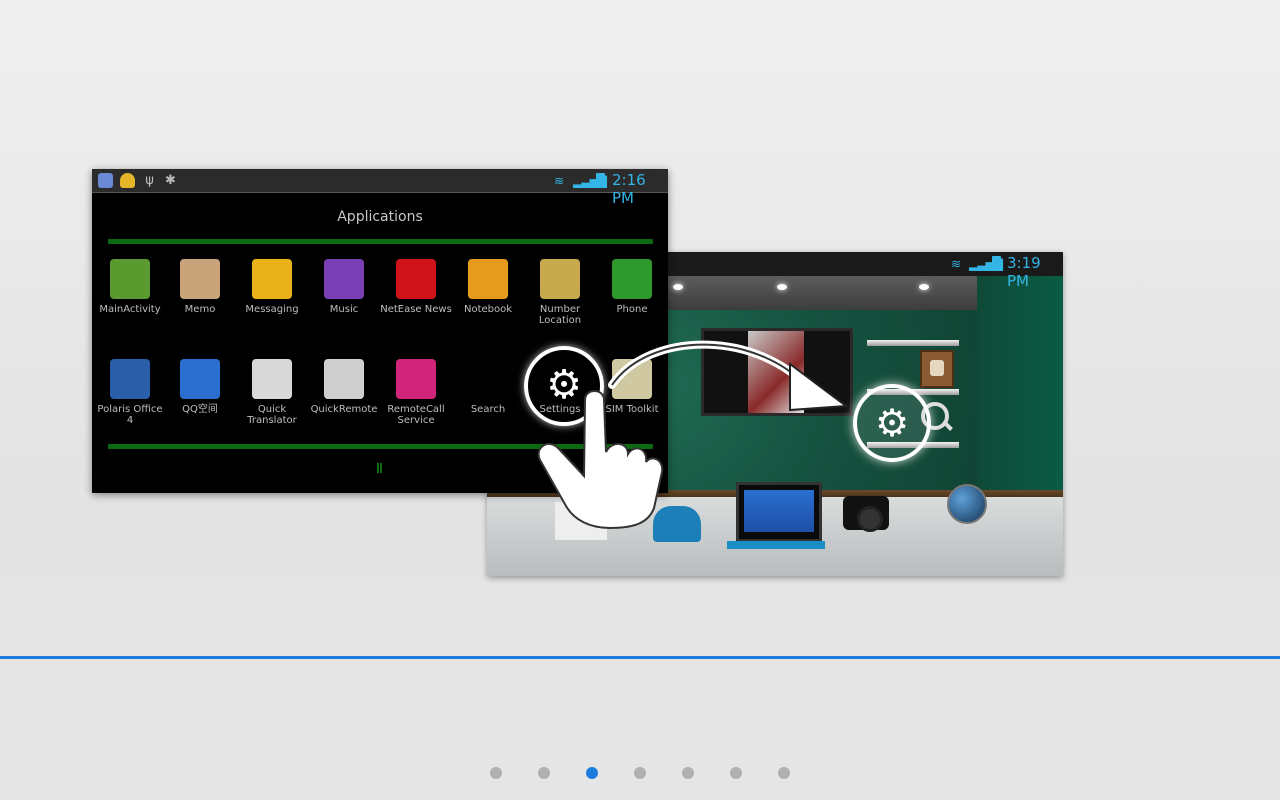 The height and width of the screenshot is (800, 1280). Describe the element at coordinates (600, 460) in the screenshot. I see `hand-pointer-icon` at that location.